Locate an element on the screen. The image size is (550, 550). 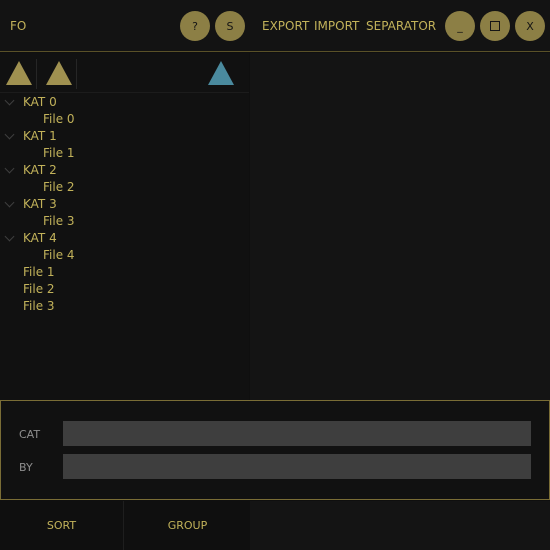
tree-item-label: File 4 is located at coordinates (59, 255).